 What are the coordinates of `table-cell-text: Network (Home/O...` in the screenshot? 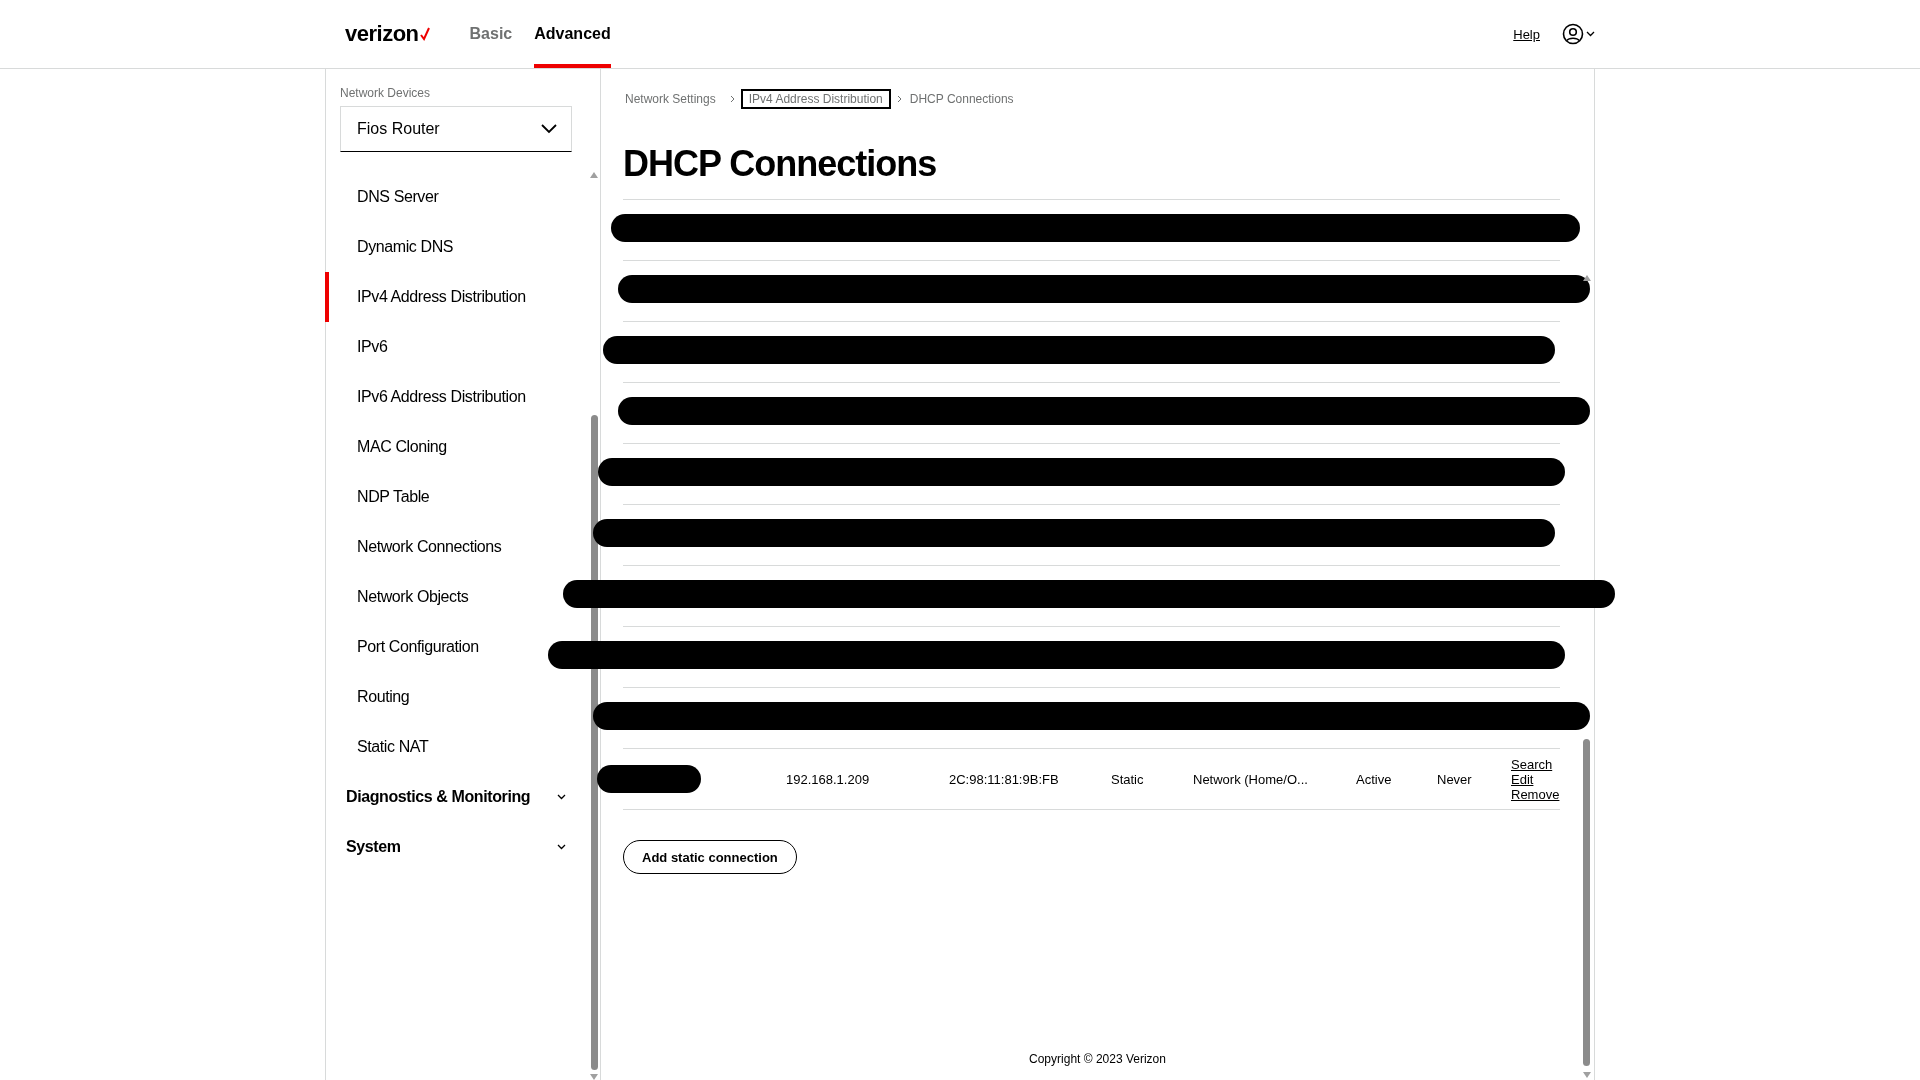 It's located at (1251, 779).